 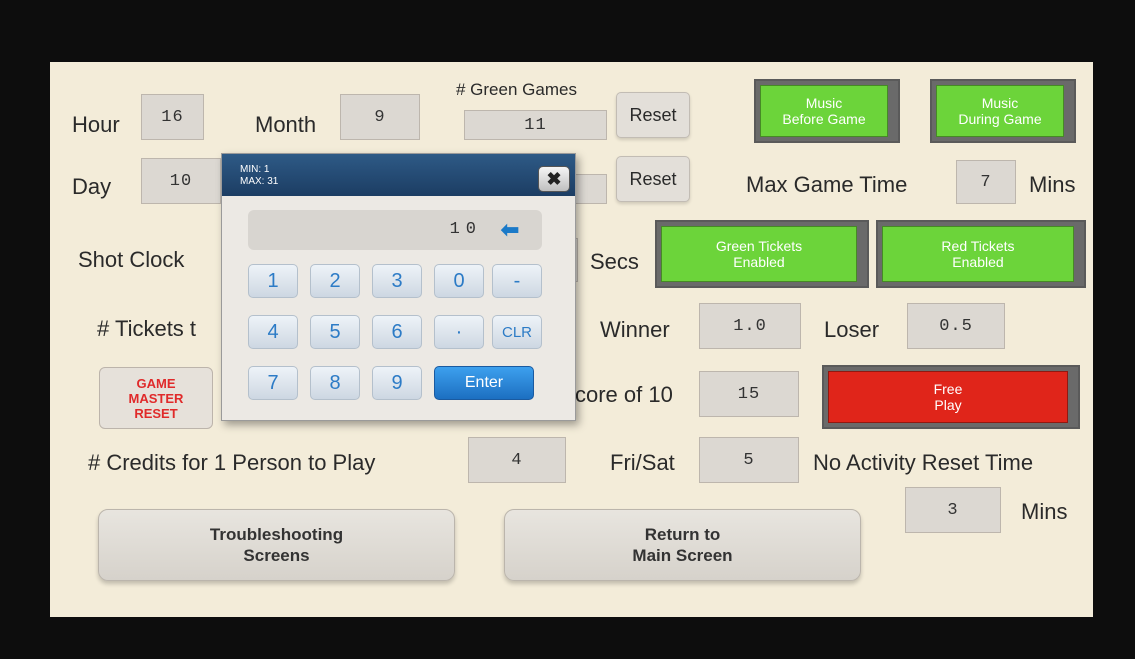 What do you see at coordinates (156, 413) in the screenshot?
I see `gmr-line3: RESET` at bounding box center [156, 413].